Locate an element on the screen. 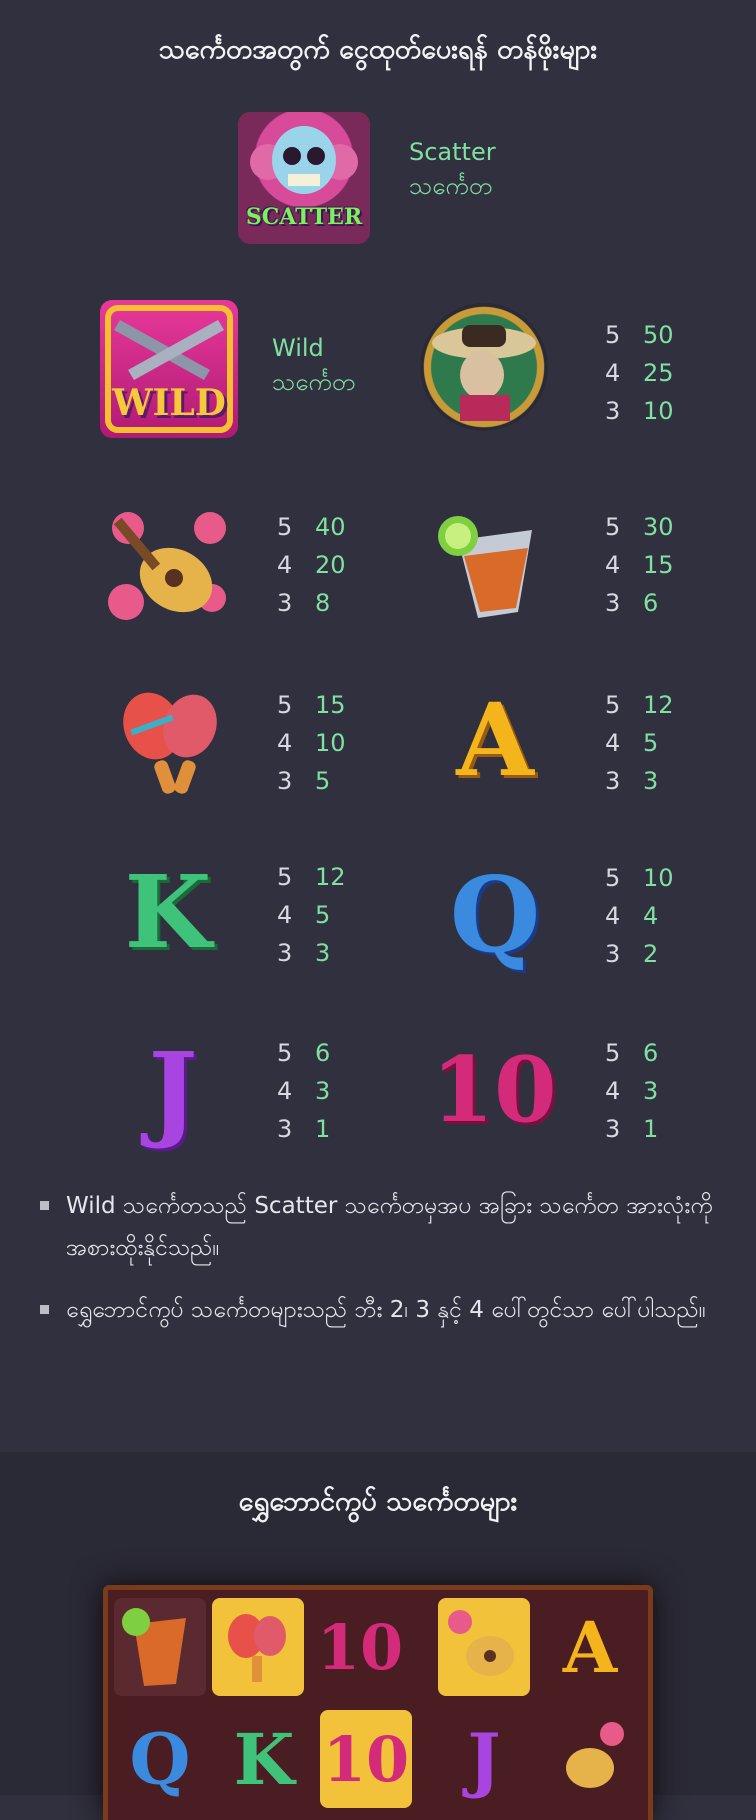  golden-title: ရွှေဘောင်ကွပ် သင်္ကေတများ is located at coordinates (378, 1501).